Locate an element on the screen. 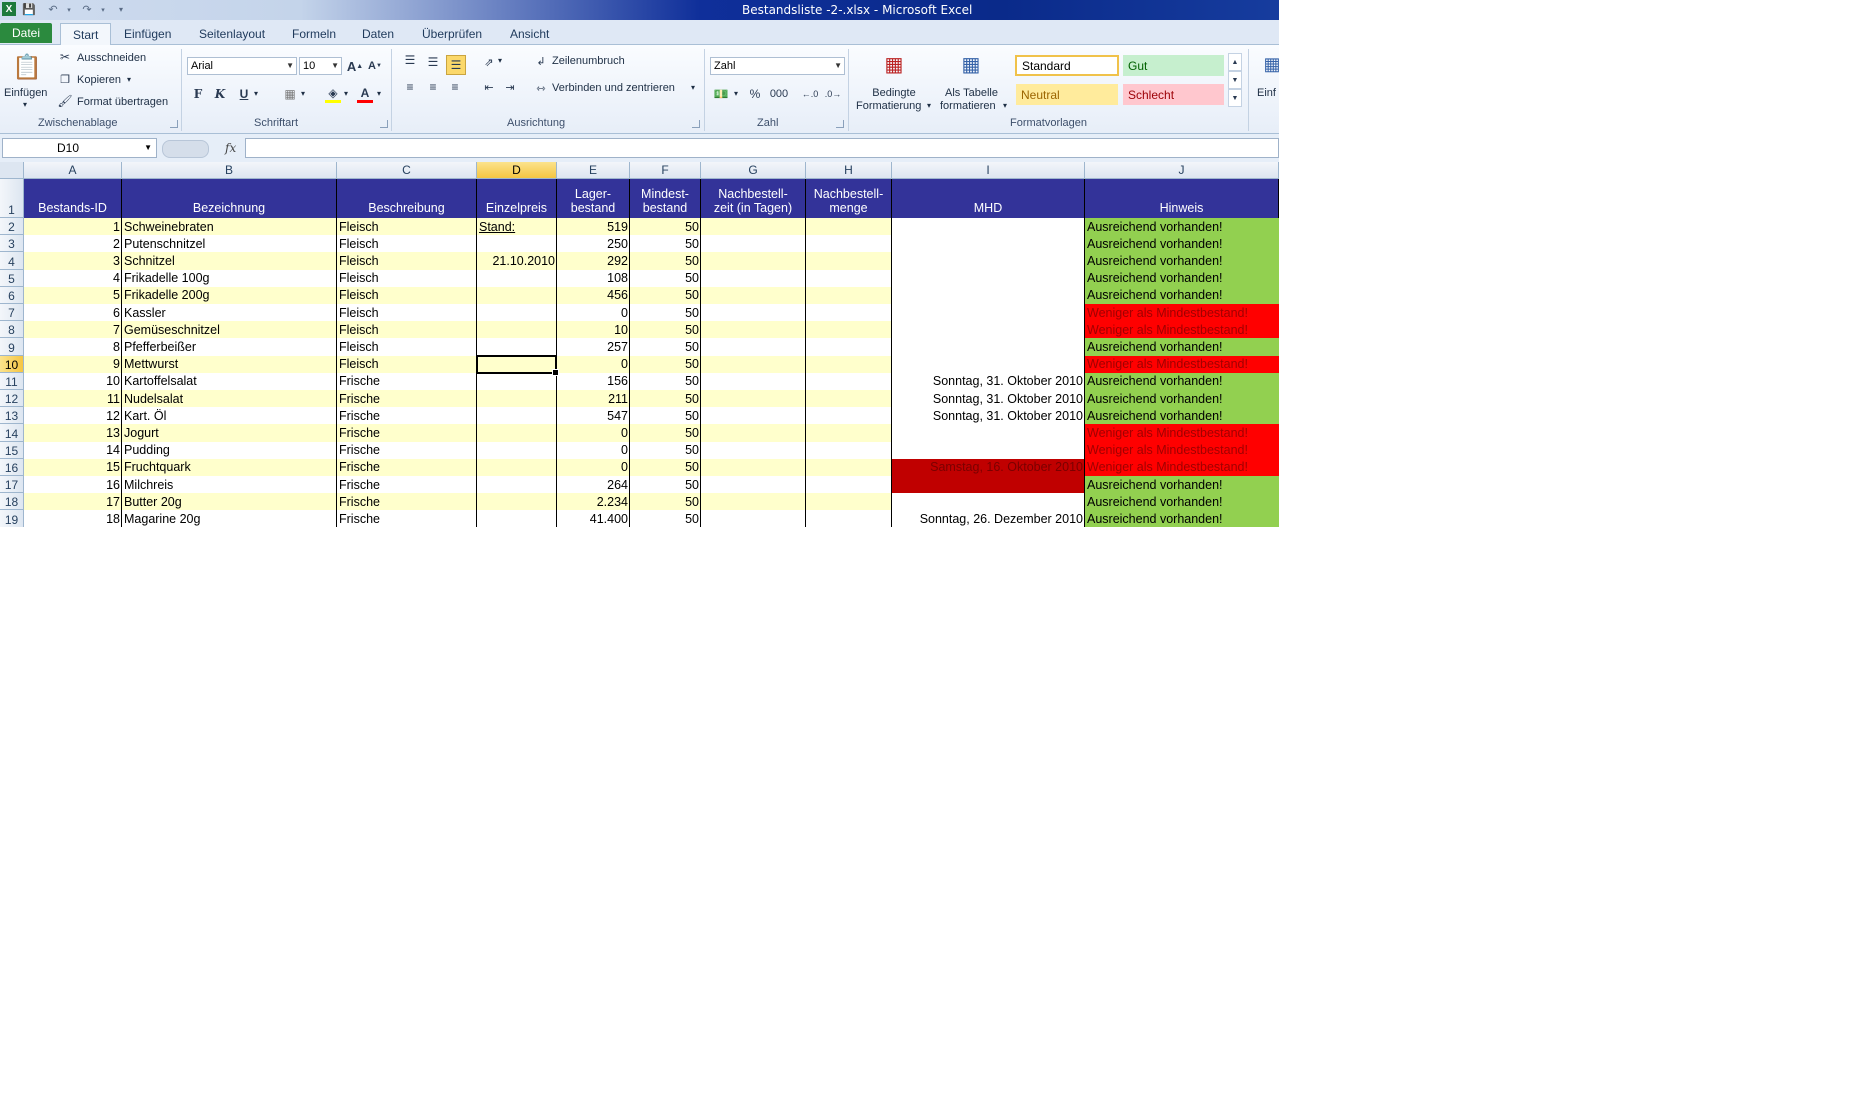  cell-i3 is located at coordinates (988, 244).